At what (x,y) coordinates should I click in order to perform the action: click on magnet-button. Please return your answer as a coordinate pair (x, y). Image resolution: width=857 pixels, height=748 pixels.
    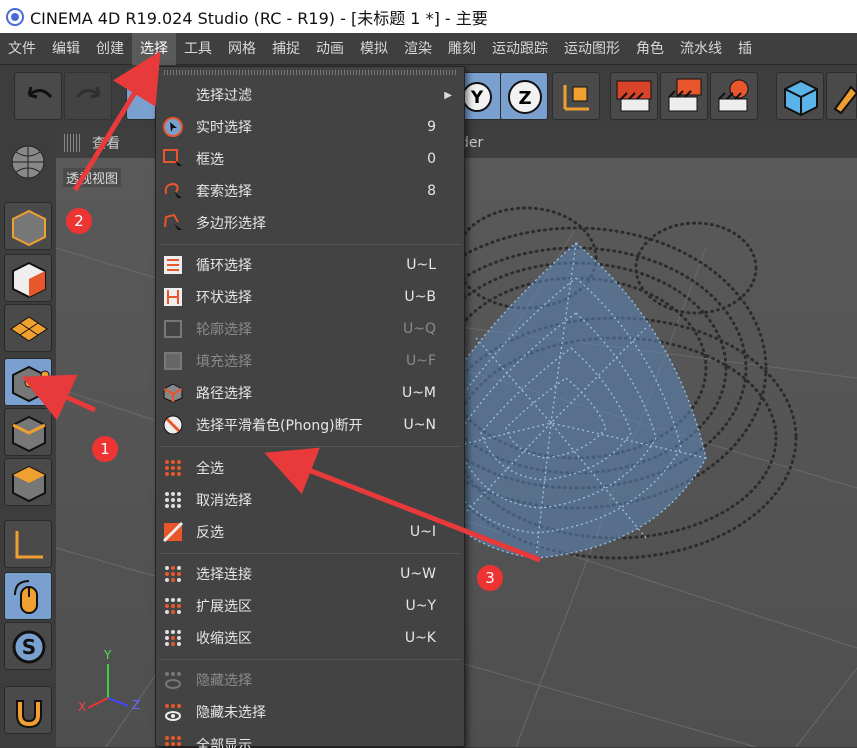
    Looking at the image, I should click on (28, 710).